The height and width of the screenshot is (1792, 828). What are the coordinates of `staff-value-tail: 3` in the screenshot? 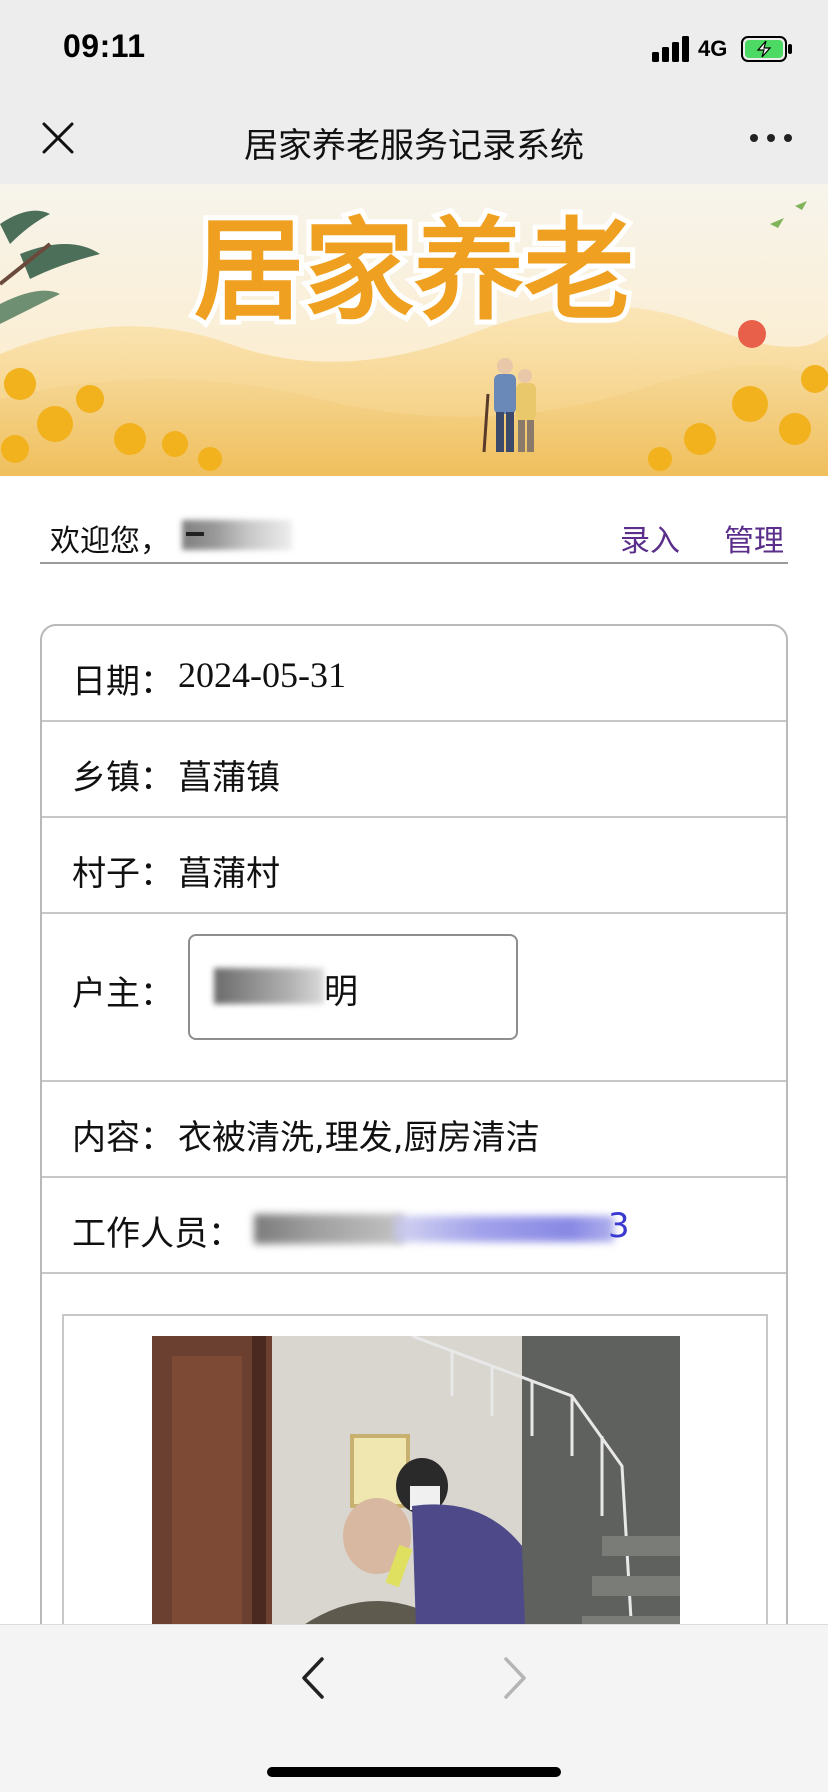 It's located at (619, 1226).